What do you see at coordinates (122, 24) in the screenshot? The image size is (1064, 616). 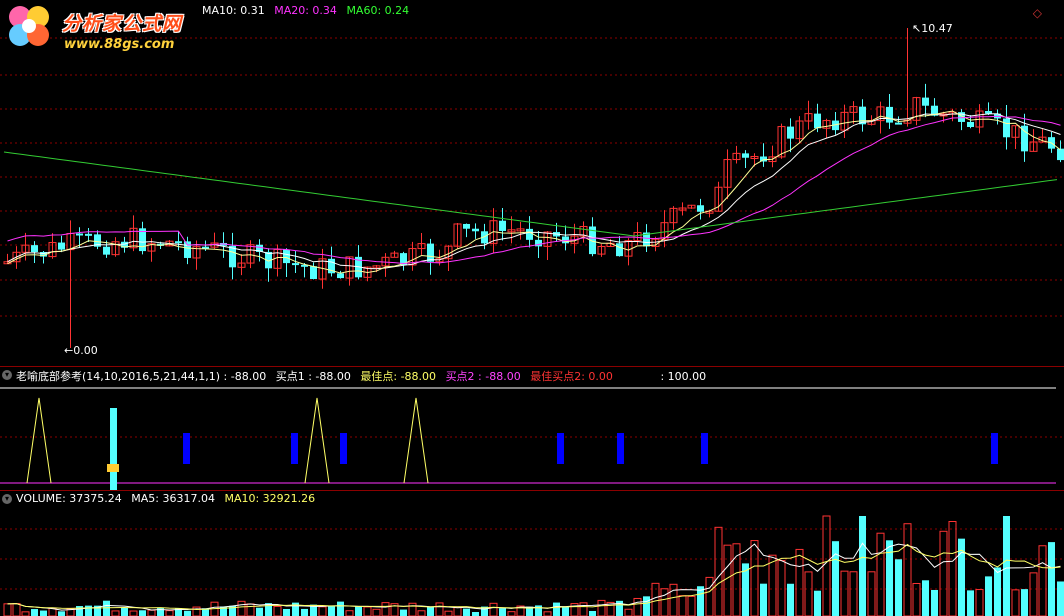 I see `watermark-title: 分析家公式网` at bounding box center [122, 24].